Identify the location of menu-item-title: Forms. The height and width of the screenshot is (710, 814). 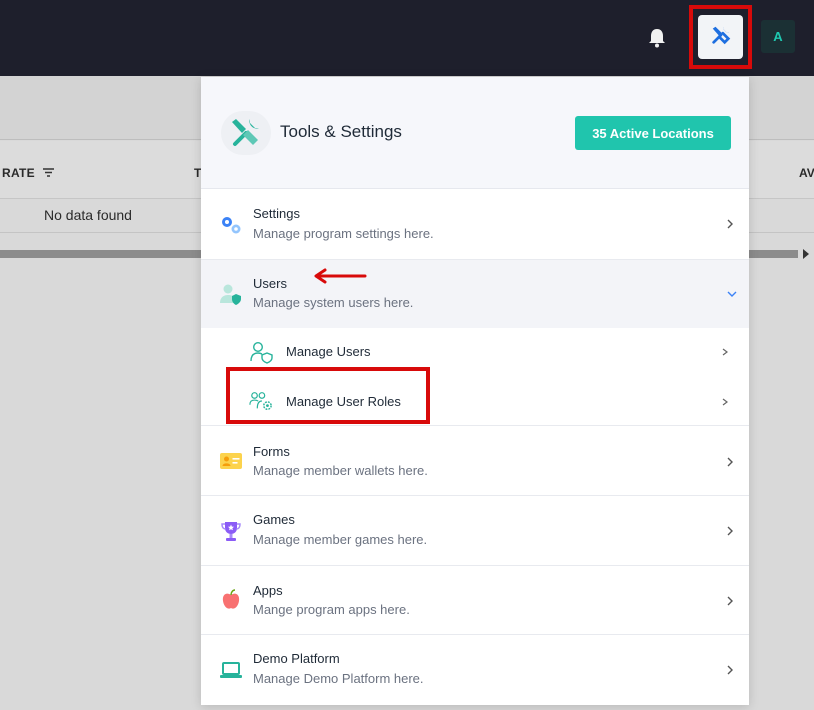
(271, 451).